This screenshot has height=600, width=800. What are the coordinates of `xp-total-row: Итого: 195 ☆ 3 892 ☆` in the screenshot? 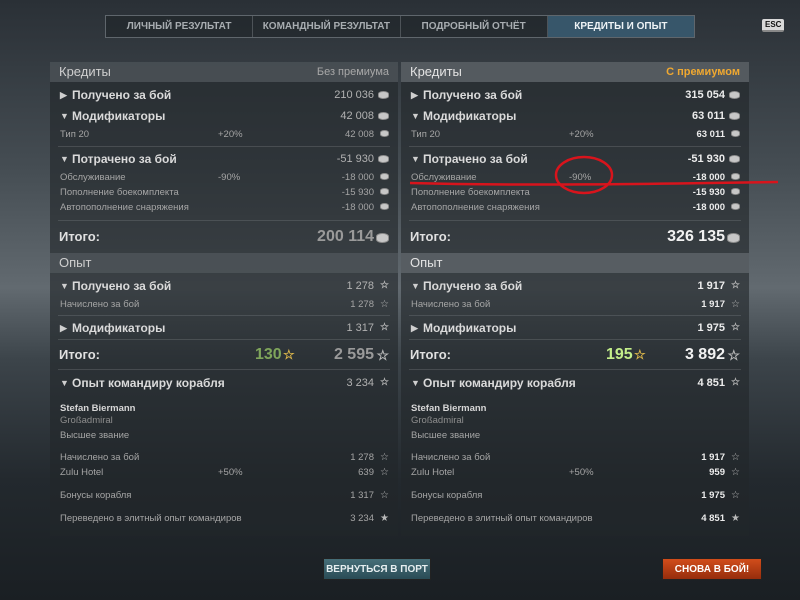 It's located at (575, 355).